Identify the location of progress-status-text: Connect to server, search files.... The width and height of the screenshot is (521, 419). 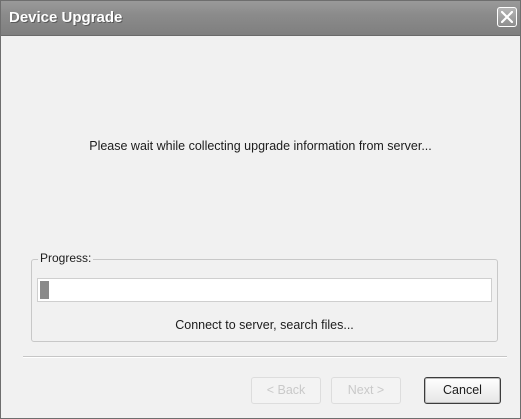
(264, 325).